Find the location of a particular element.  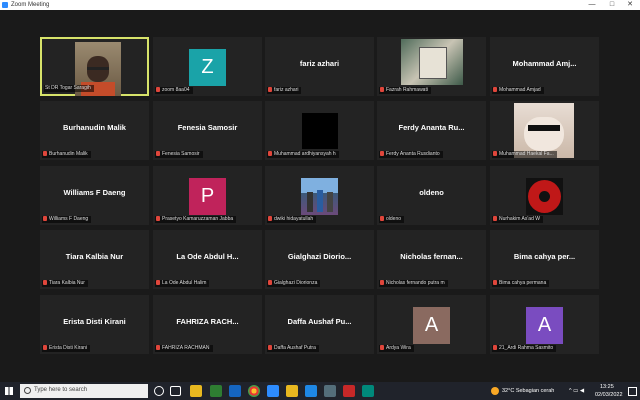

weather-text: 32°C Sebagian cerah is located at coordinates (528, 391).